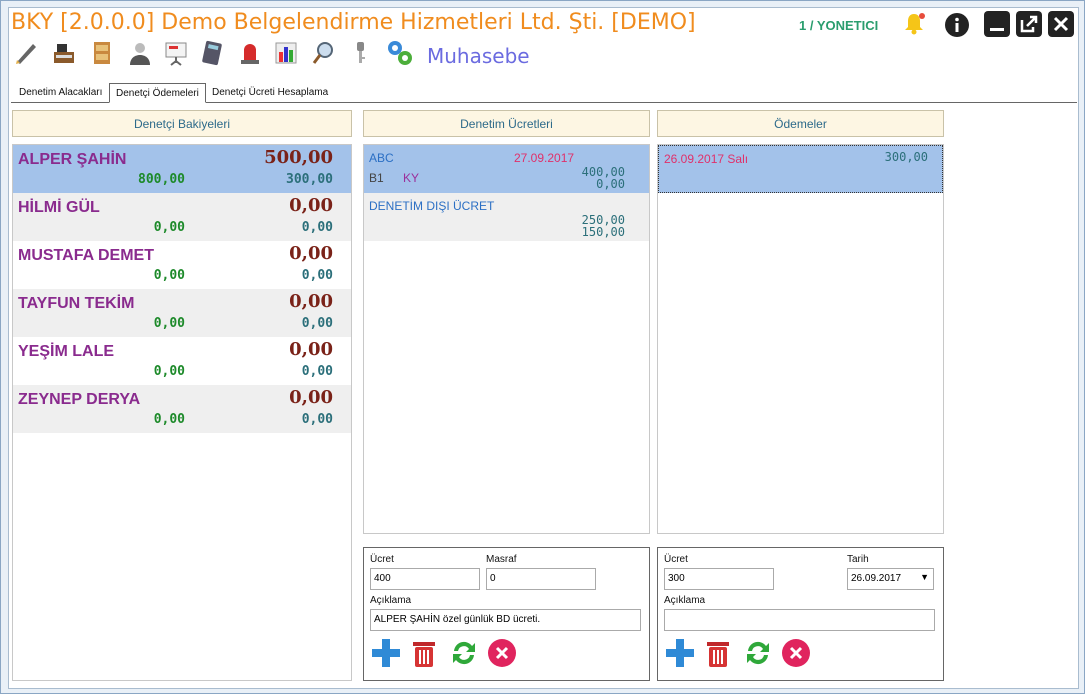 The height and width of the screenshot is (694, 1085). I want to click on cash-register-icon, so click(64, 53).